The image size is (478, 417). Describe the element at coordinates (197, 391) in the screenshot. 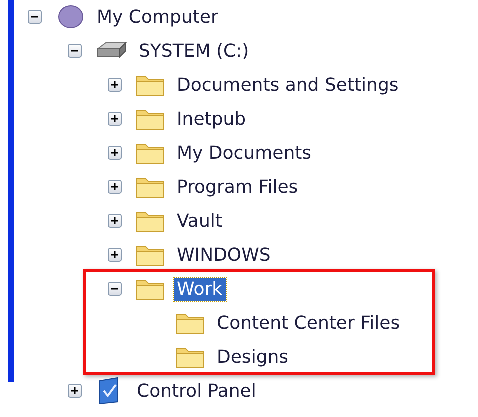

I see `tree-item: Control Panel` at that location.